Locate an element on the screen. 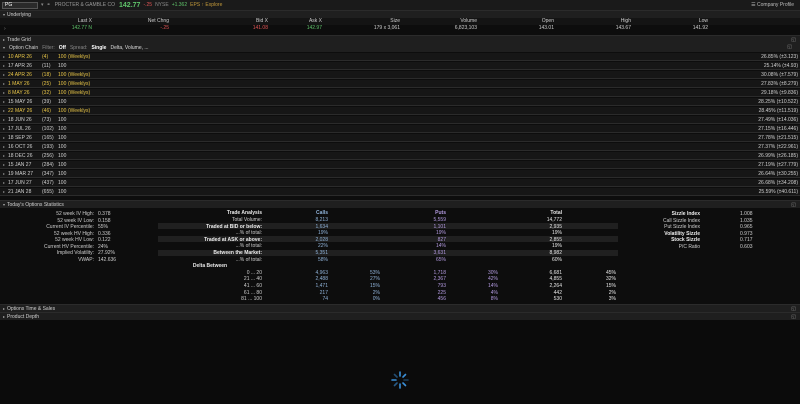 This screenshot has width=800, height=404. expiration-row: ▸ 18 JUN 26 (73) 100 27.49% (±14.036) is located at coordinates (400, 120).